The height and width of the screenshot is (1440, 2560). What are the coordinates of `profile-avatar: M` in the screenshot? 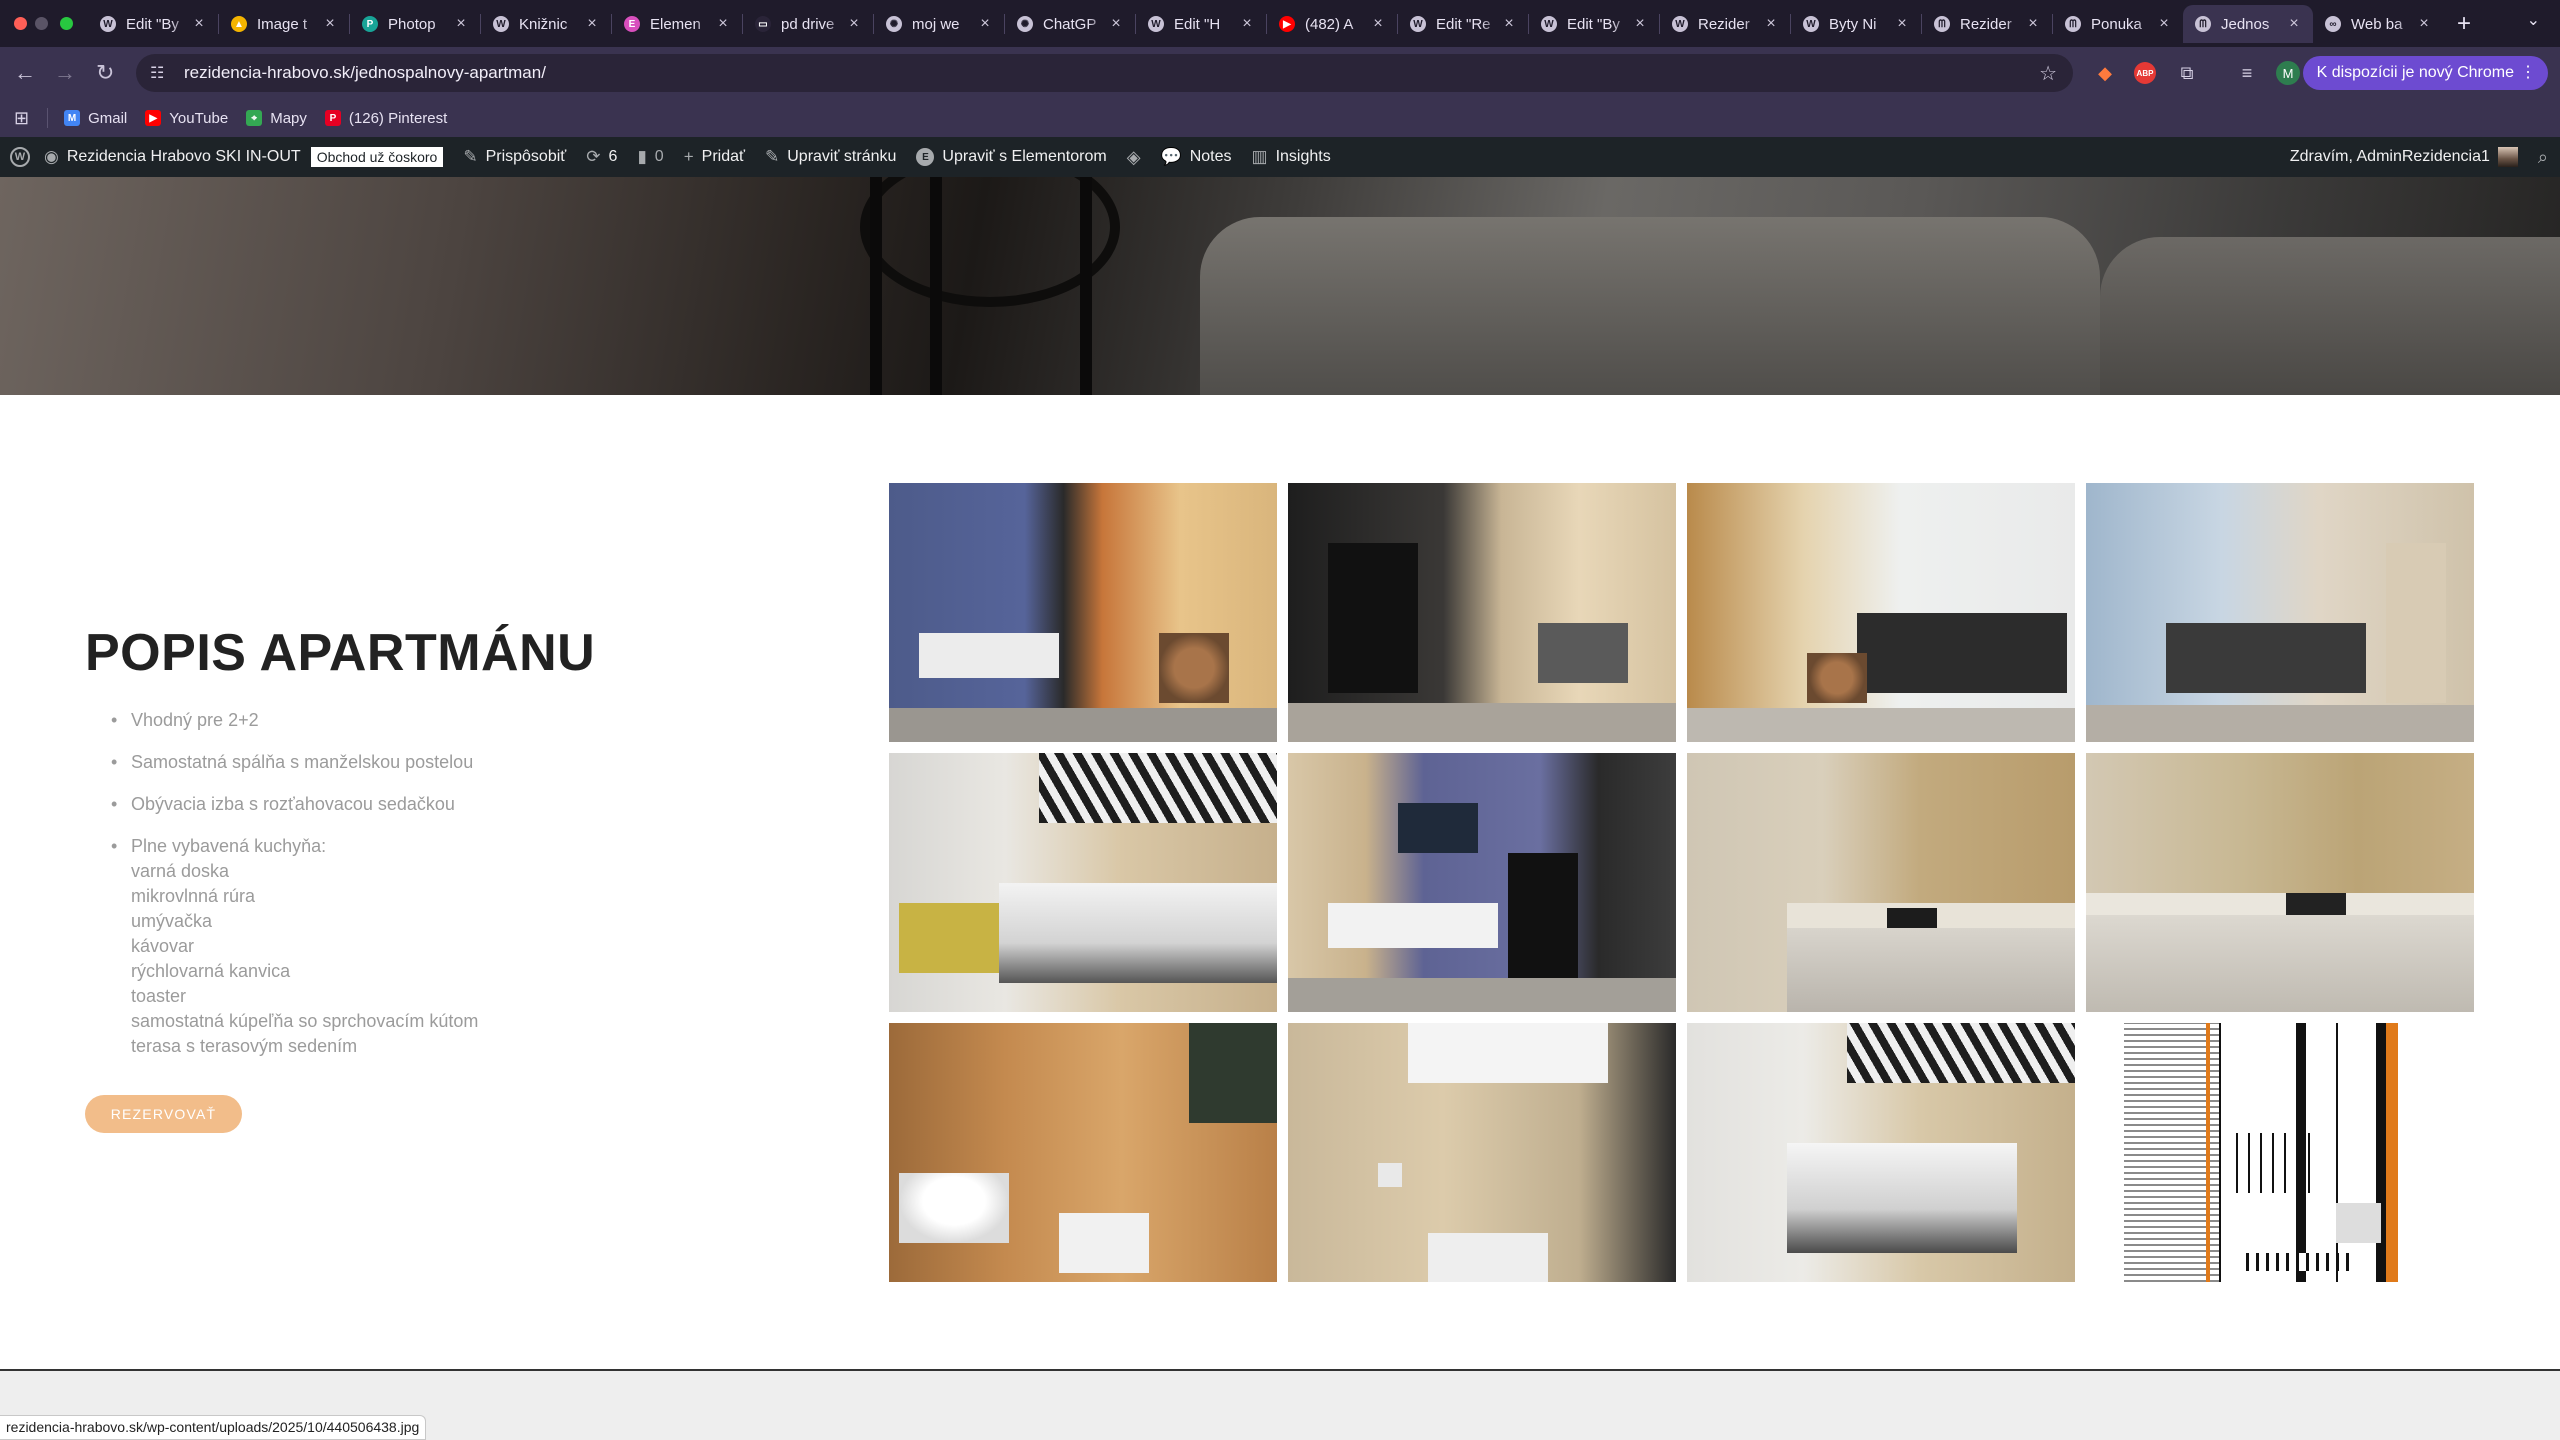 It's located at (2288, 73).